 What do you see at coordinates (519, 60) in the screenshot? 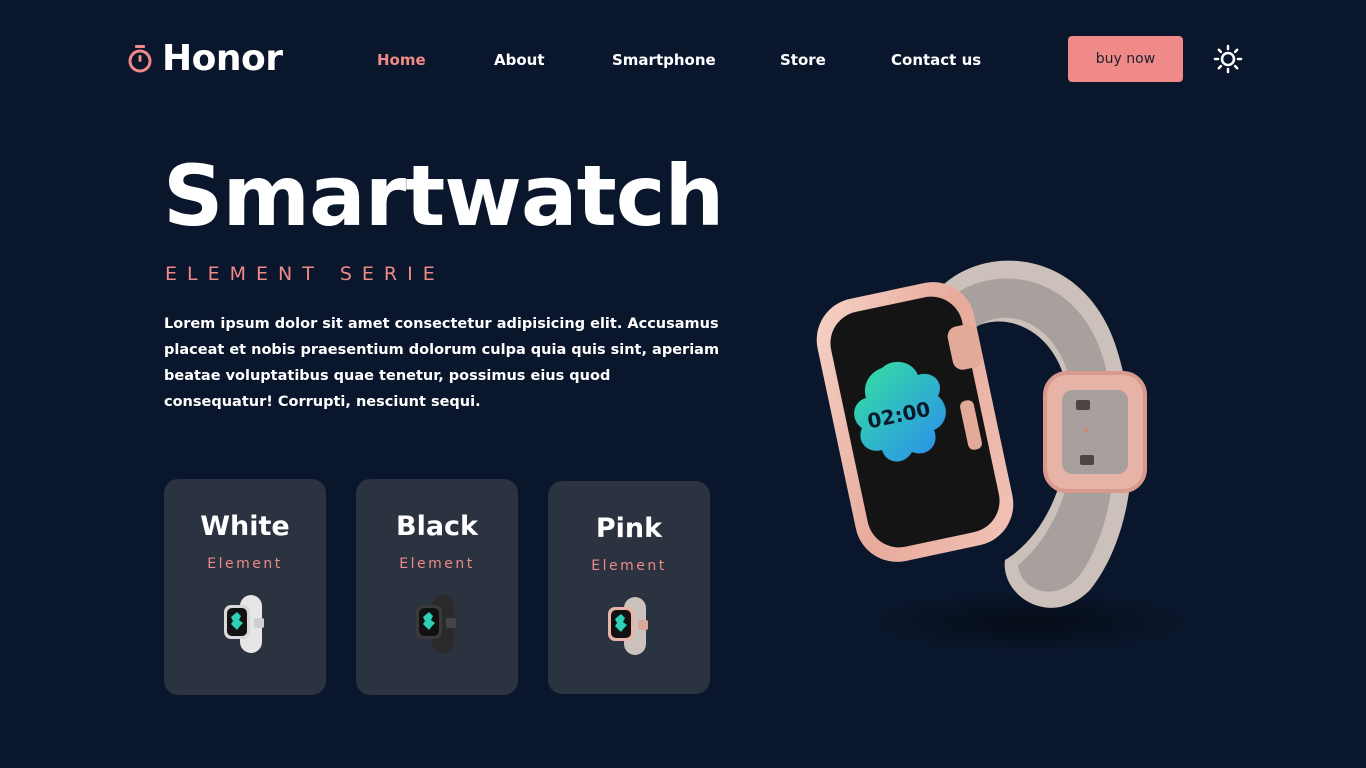
I see `nav-item-about: About` at bounding box center [519, 60].